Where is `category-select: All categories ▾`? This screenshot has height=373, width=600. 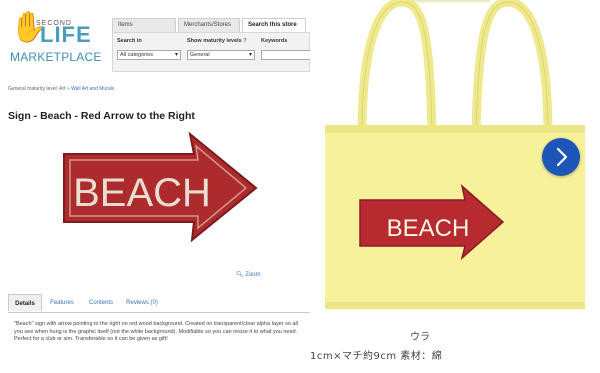 category-select: All categories ▾ is located at coordinates (149, 55).